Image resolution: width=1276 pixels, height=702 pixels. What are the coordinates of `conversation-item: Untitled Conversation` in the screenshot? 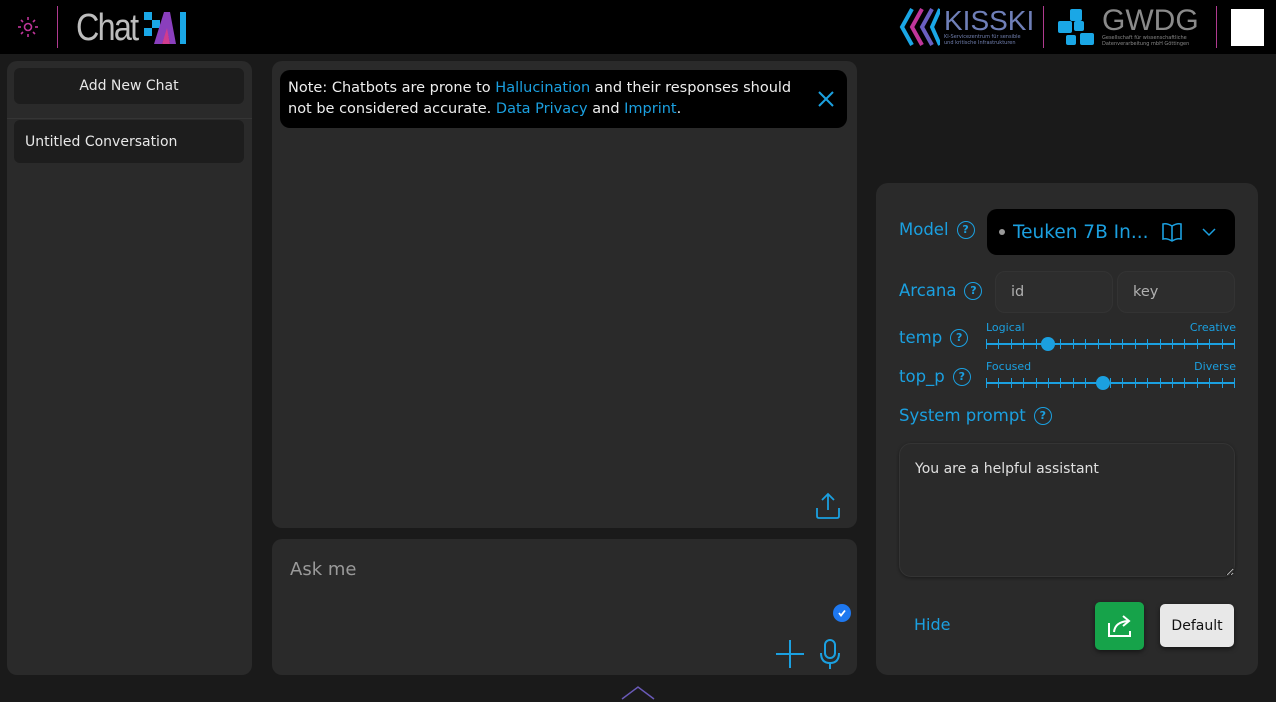 It's located at (129, 141).